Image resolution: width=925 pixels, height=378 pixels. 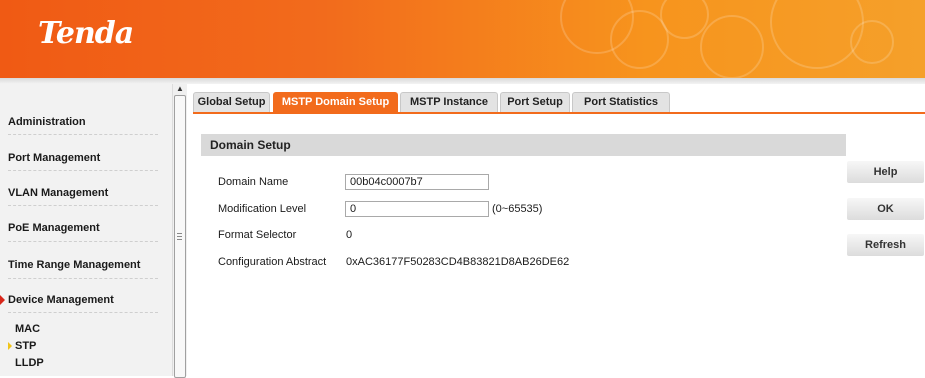 I want to click on tab-port-statistics: Port Statistics, so click(x=621, y=102).